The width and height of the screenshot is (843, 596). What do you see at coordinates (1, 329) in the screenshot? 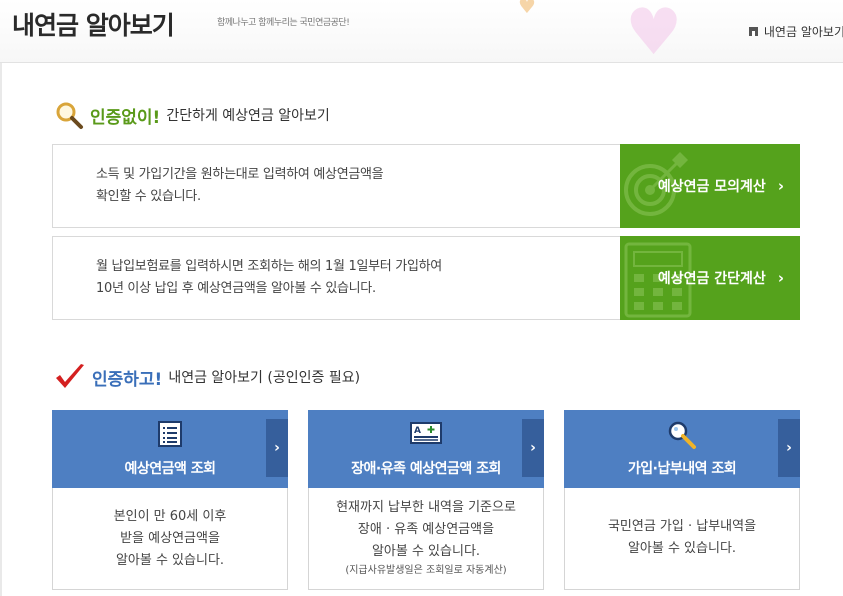
I see `left-border` at bounding box center [1, 329].